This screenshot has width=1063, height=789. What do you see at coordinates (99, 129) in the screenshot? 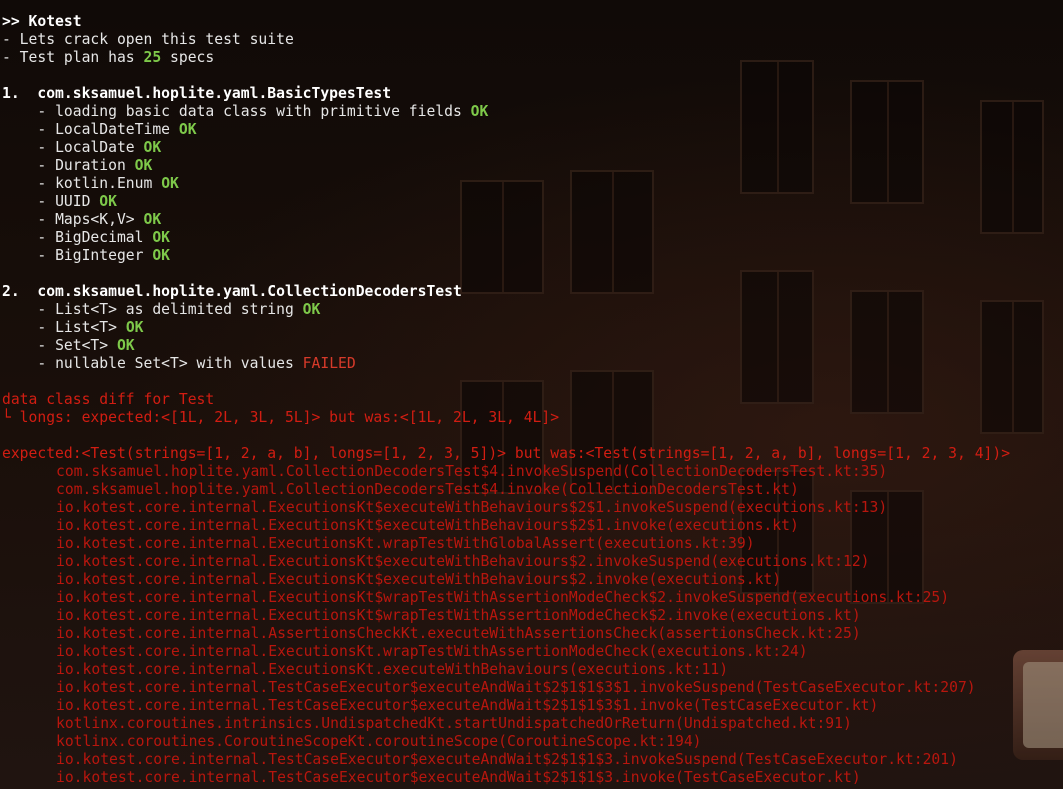
I see `test-line: - LocalDateTime OK` at bounding box center [99, 129].